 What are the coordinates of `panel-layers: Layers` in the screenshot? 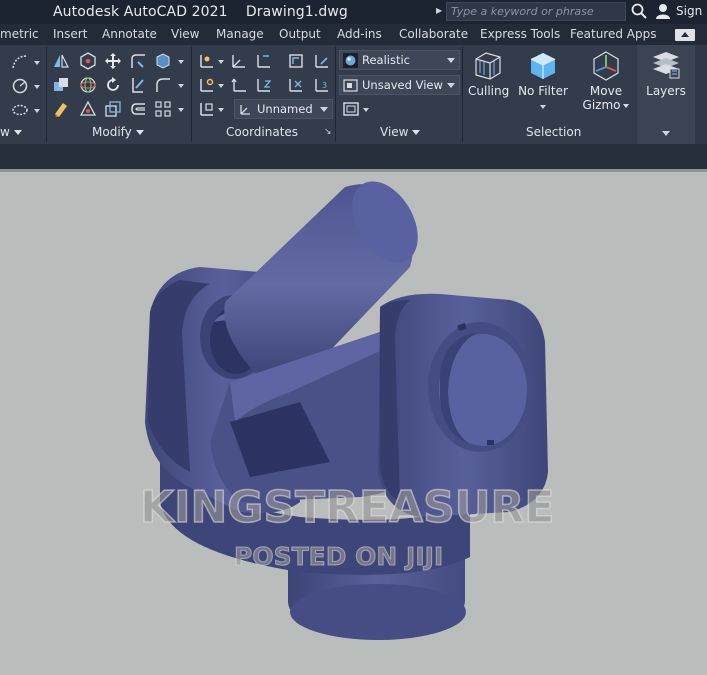 It's located at (666, 94).